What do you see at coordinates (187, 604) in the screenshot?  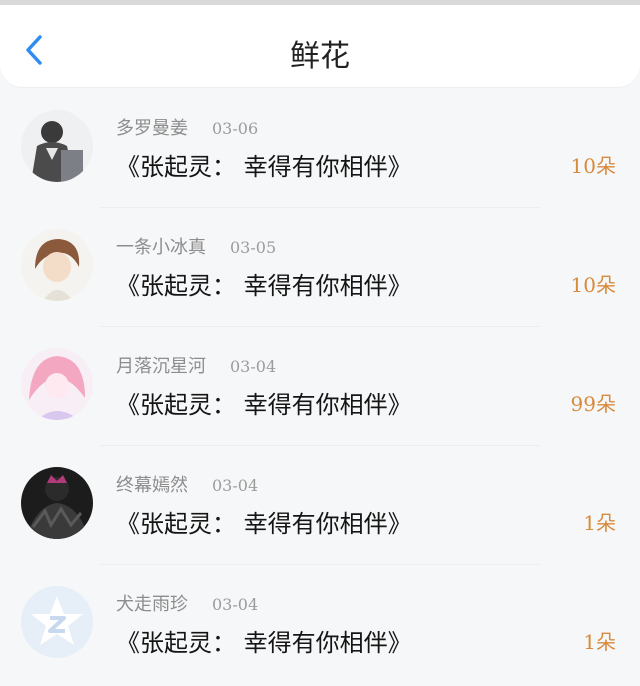 I see `user-name: 犬走雨珍 03-04` at bounding box center [187, 604].